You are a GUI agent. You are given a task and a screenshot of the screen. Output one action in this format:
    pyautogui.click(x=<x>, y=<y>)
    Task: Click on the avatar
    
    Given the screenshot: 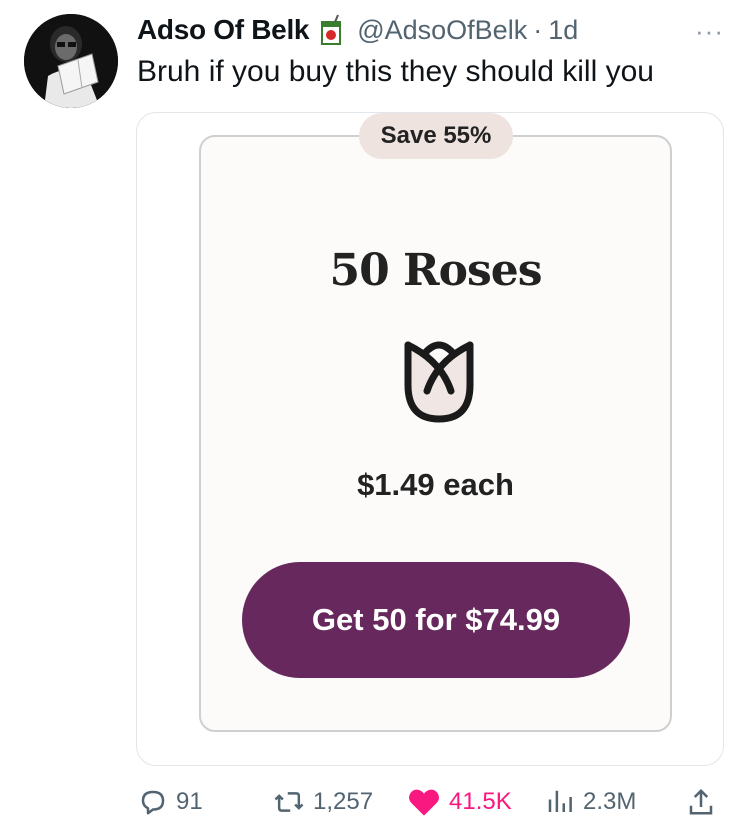 What is the action you would take?
    pyautogui.click(x=71, y=61)
    